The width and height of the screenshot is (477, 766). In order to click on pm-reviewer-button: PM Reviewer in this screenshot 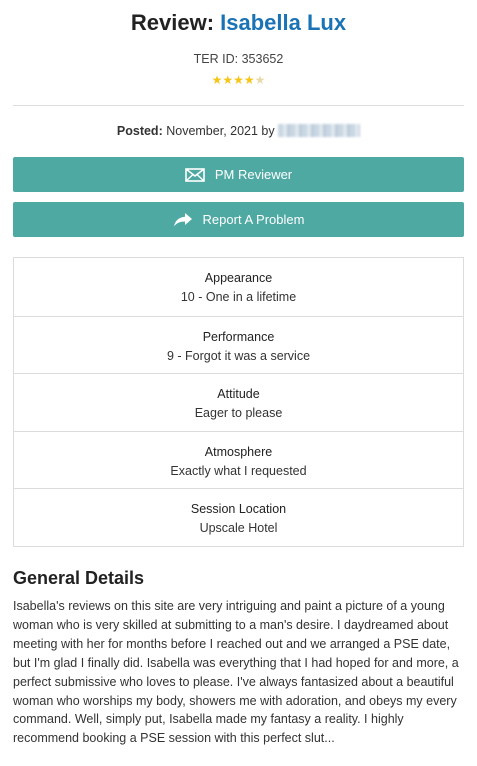, I will do `click(238, 174)`.